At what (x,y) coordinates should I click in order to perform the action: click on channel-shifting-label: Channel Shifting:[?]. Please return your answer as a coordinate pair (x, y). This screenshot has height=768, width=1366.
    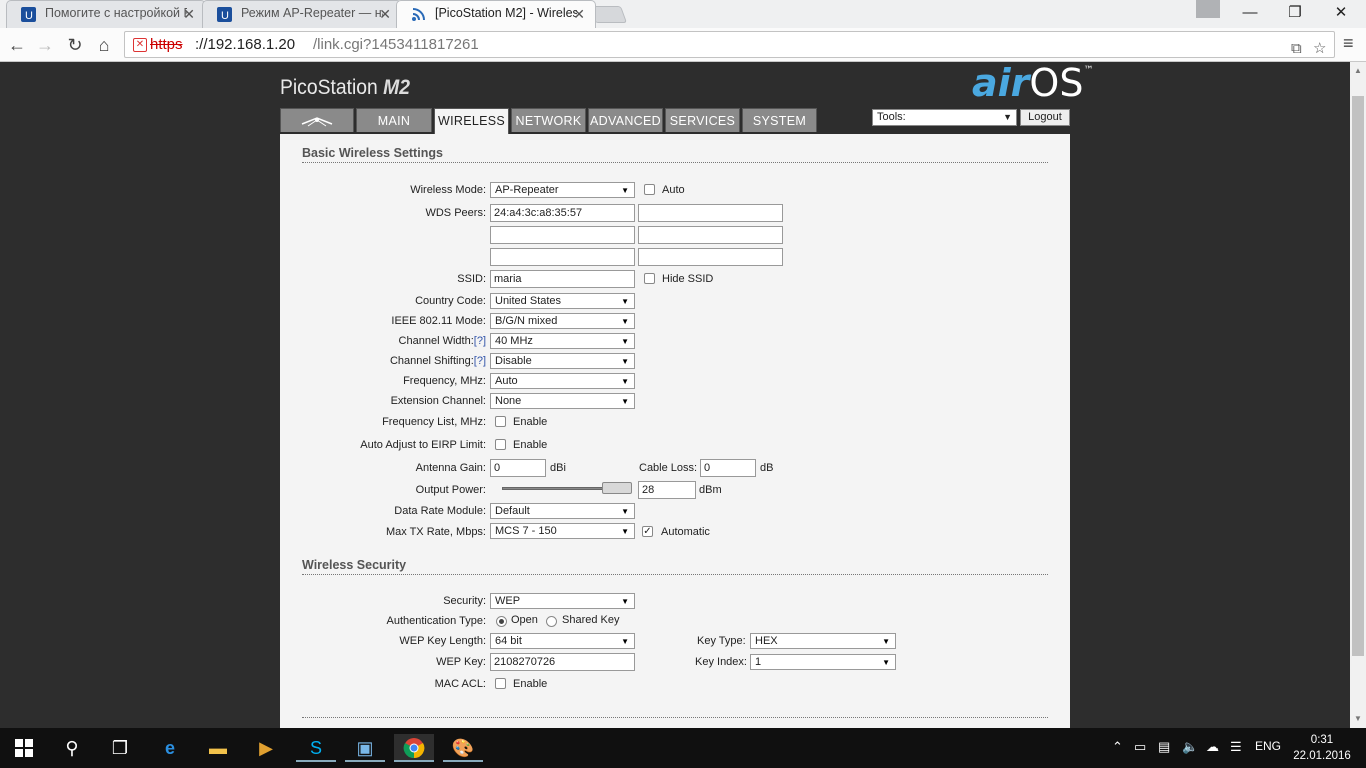
    Looking at the image, I should click on (356, 361).